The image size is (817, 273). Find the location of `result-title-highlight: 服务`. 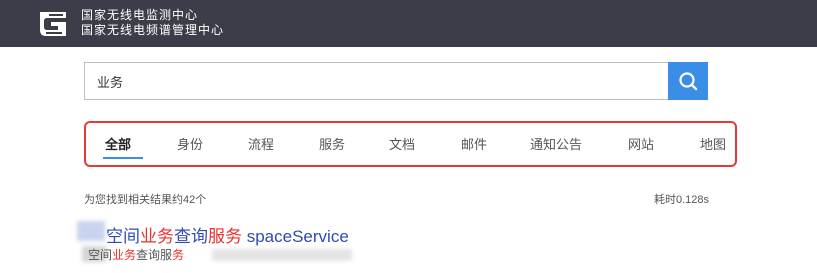

result-title-highlight: 服务 is located at coordinates (225, 236).